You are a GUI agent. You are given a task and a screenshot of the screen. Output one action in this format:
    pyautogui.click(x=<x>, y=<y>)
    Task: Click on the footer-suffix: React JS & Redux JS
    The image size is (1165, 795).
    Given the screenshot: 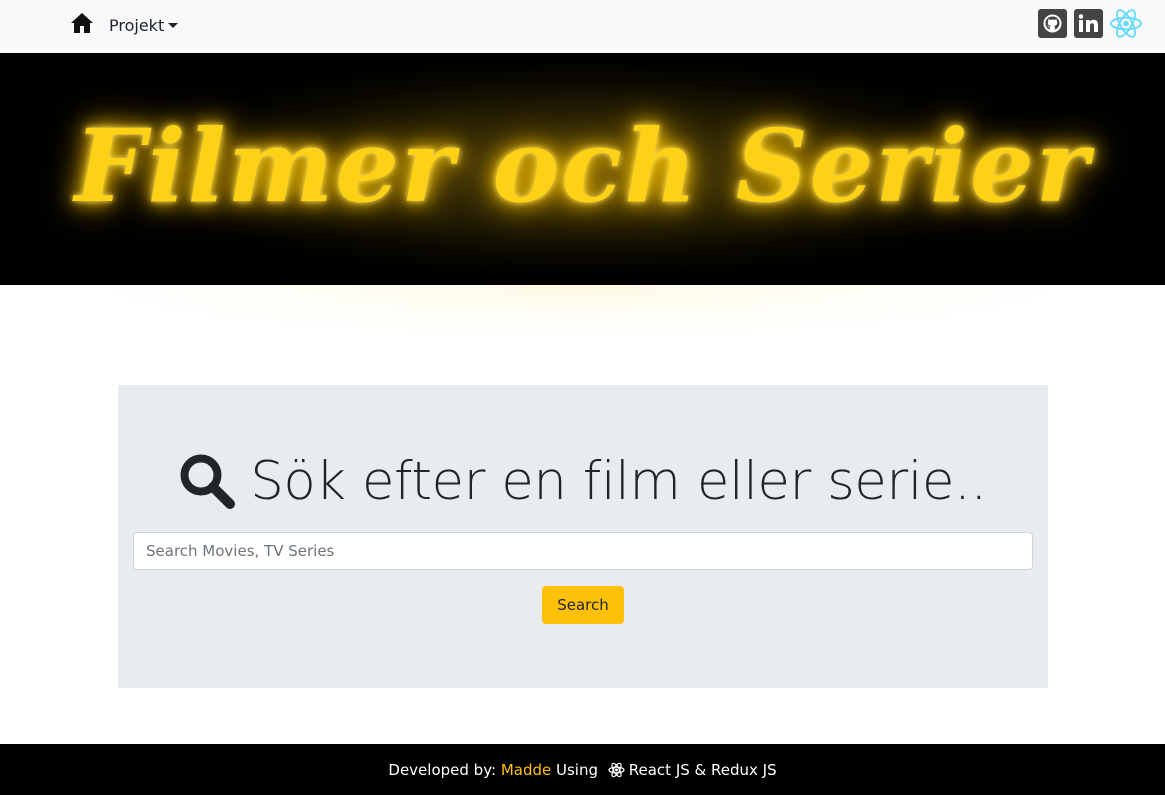 What is the action you would take?
    pyautogui.click(x=702, y=769)
    